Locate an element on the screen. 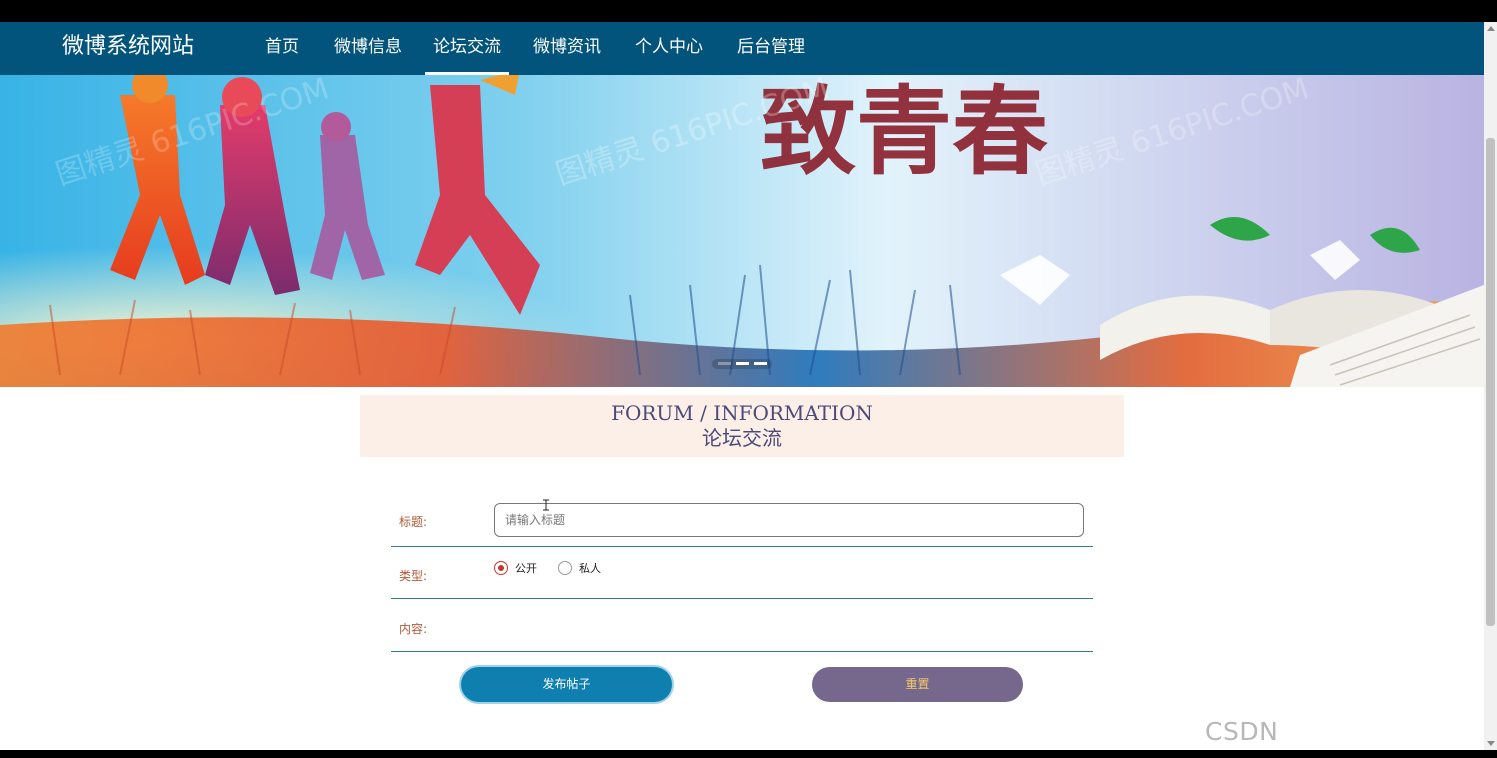  section-title-box: FORUM / INFORMATION 论坛交流 is located at coordinates (742, 426).